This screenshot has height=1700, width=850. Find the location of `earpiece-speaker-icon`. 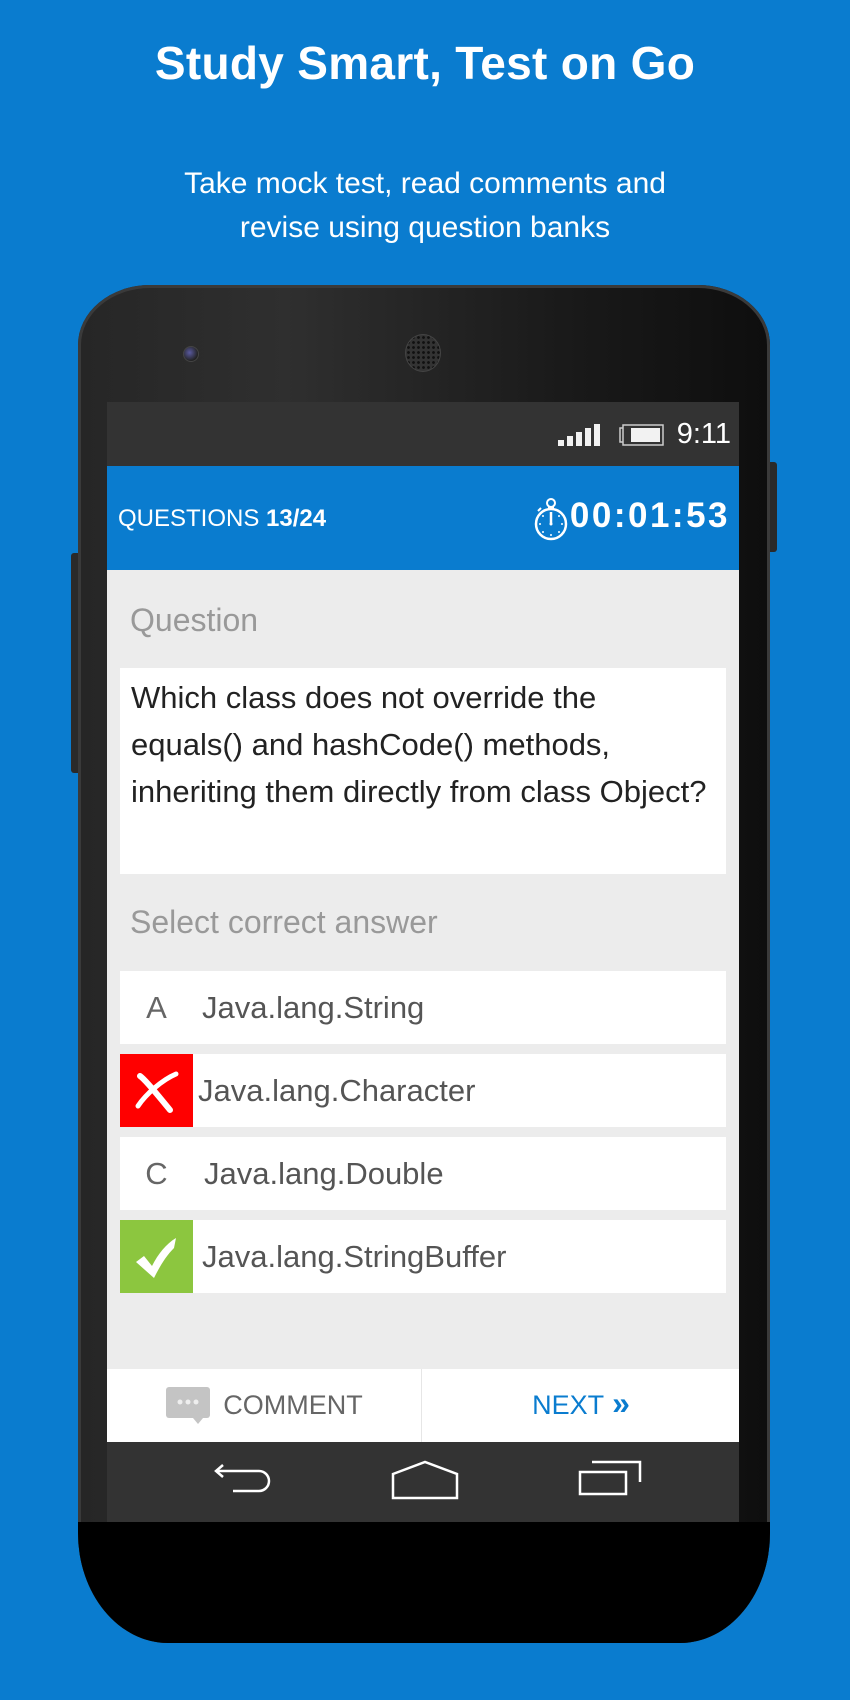

earpiece-speaker-icon is located at coordinates (423, 353).